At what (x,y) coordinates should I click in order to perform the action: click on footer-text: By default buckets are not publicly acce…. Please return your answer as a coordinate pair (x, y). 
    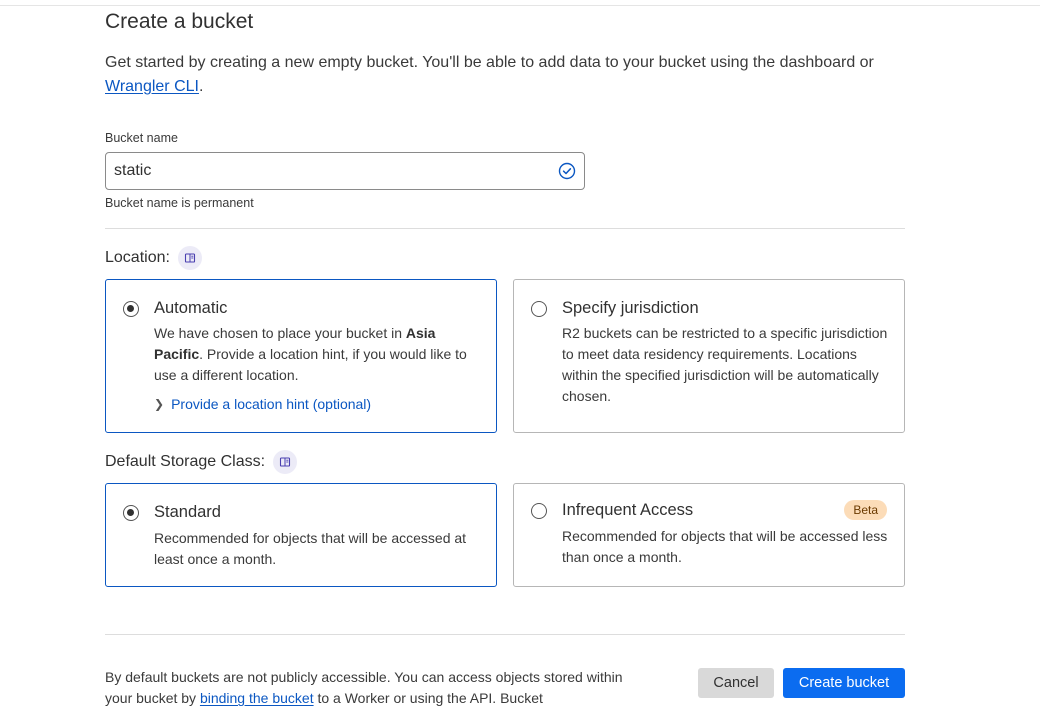
    Looking at the image, I should click on (364, 687).